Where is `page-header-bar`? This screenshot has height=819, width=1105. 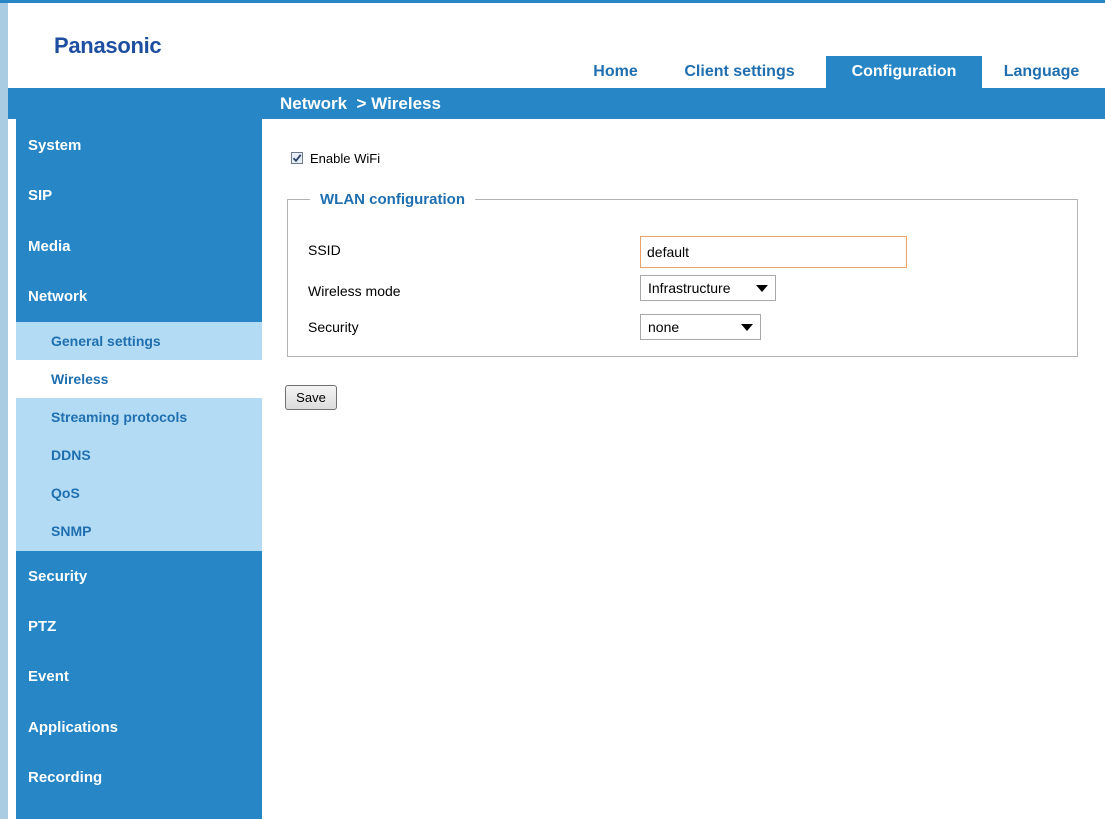
page-header-bar is located at coordinates (556, 103).